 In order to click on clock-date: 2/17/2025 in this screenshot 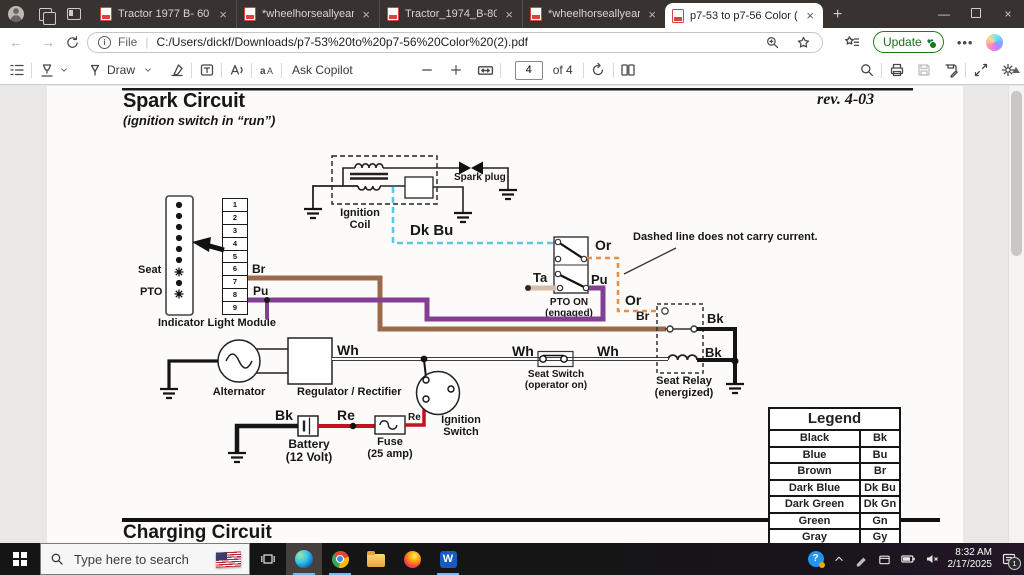, I will do `click(970, 564)`.